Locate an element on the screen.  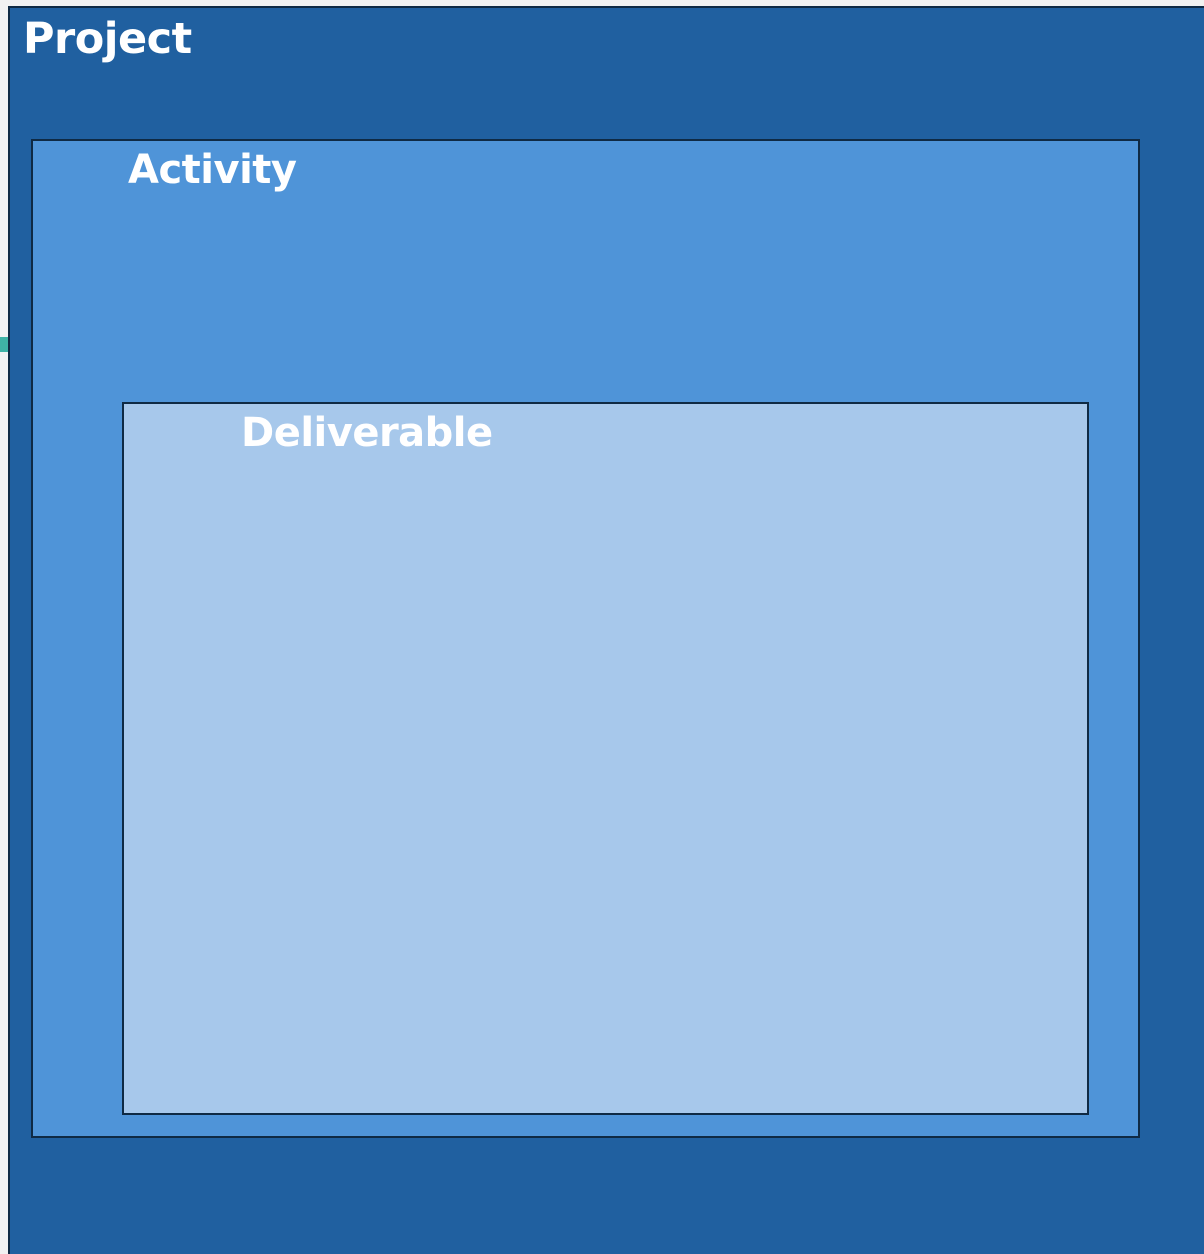
project-label: Project is located at coordinates (107, 39).